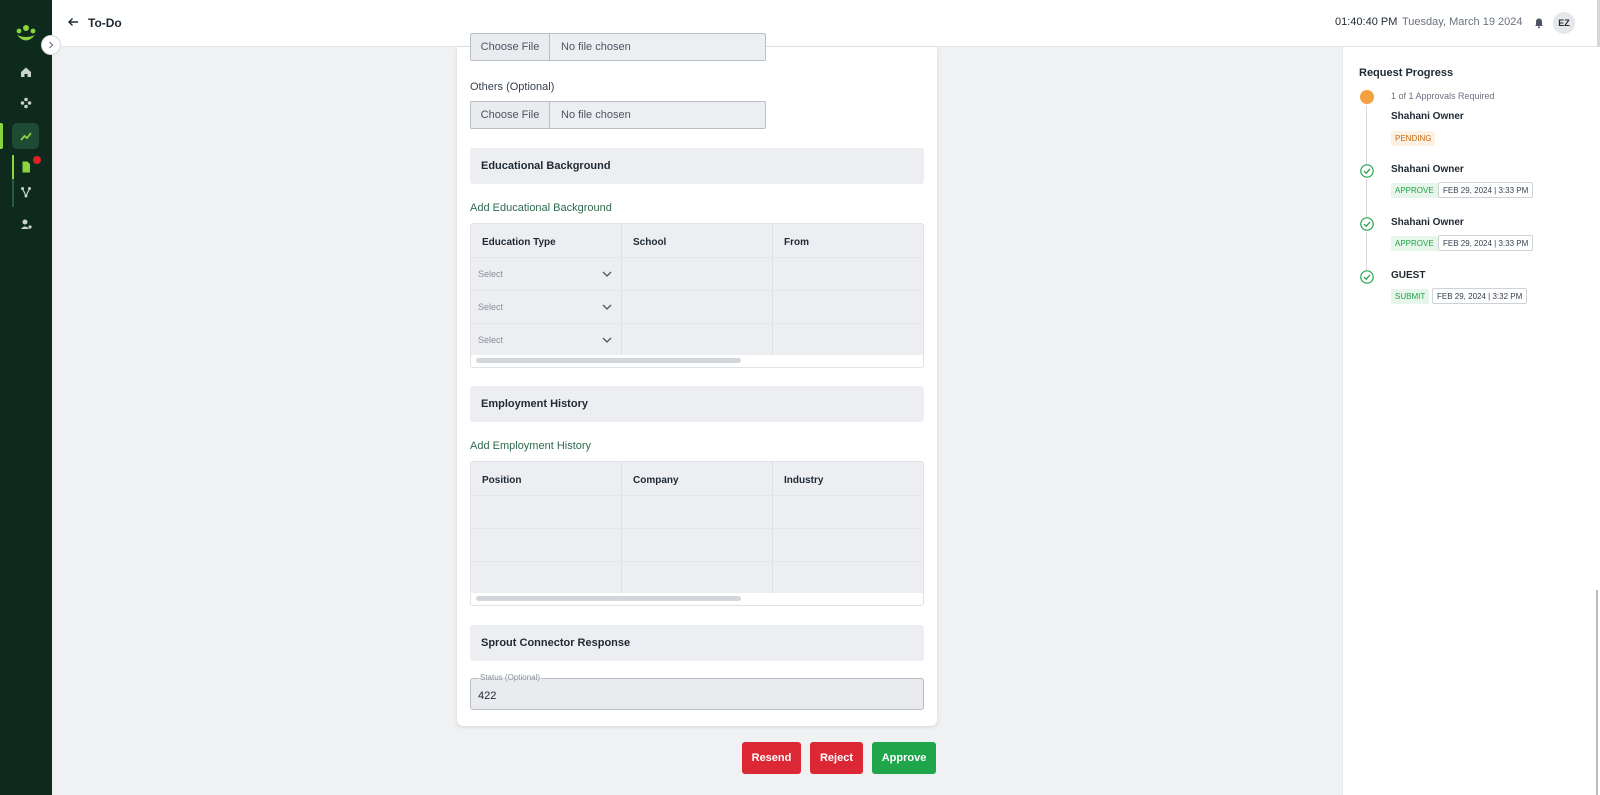 The height and width of the screenshot is (795, 1600). Describe the element at coordinates (697, 643) in the screenshot. I see `sprout-connector-section: Sprout Connector Response` at that location.